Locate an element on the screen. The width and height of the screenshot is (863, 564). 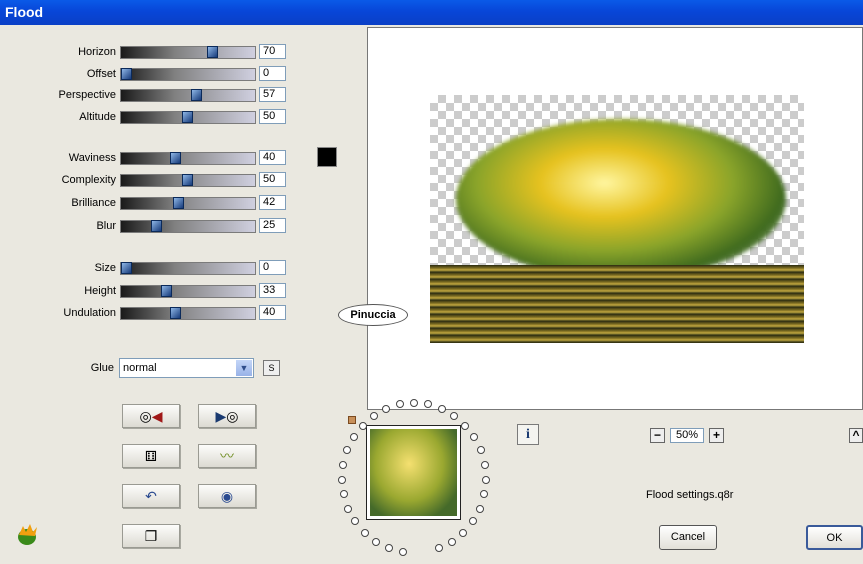
glue-save-button: S is located at coordinates (271, 368).